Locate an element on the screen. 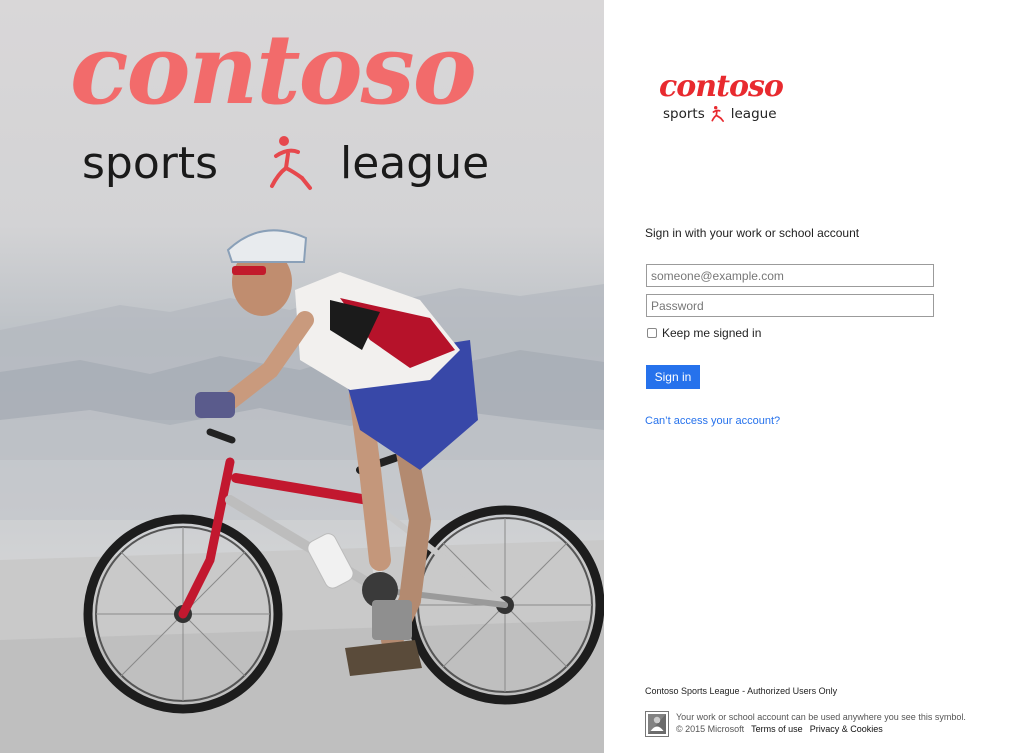 The width and height of the screenshot is (1014, 753). hero-tagline-league: league is located at coordinates (415, 163).